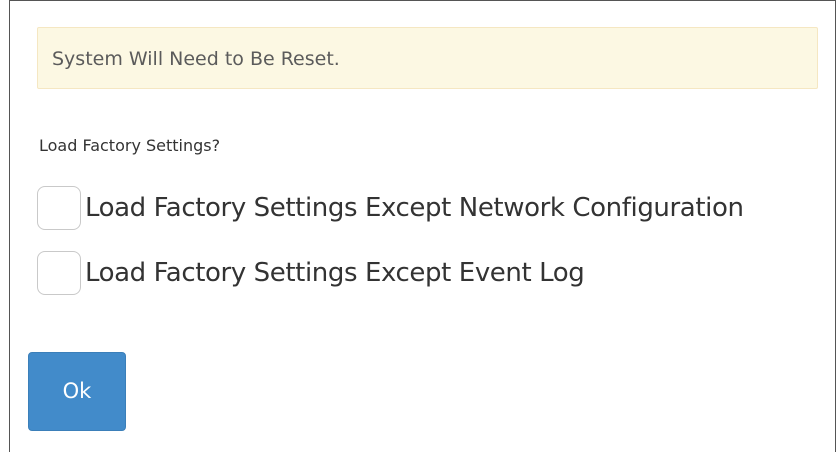 The image size is (836, 452). Describe the element at coordinates (130, 145) in the screenshot. I see `load-factory-settings-question: Load Factory Settings?` at that location.